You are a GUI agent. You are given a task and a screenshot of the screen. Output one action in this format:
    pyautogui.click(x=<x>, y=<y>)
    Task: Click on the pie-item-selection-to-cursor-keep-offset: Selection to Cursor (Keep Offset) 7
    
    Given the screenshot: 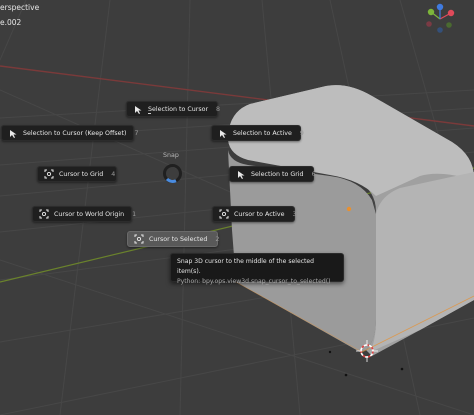 What is the action you would take?
    pyautogui.click(x=69, y=133)
    